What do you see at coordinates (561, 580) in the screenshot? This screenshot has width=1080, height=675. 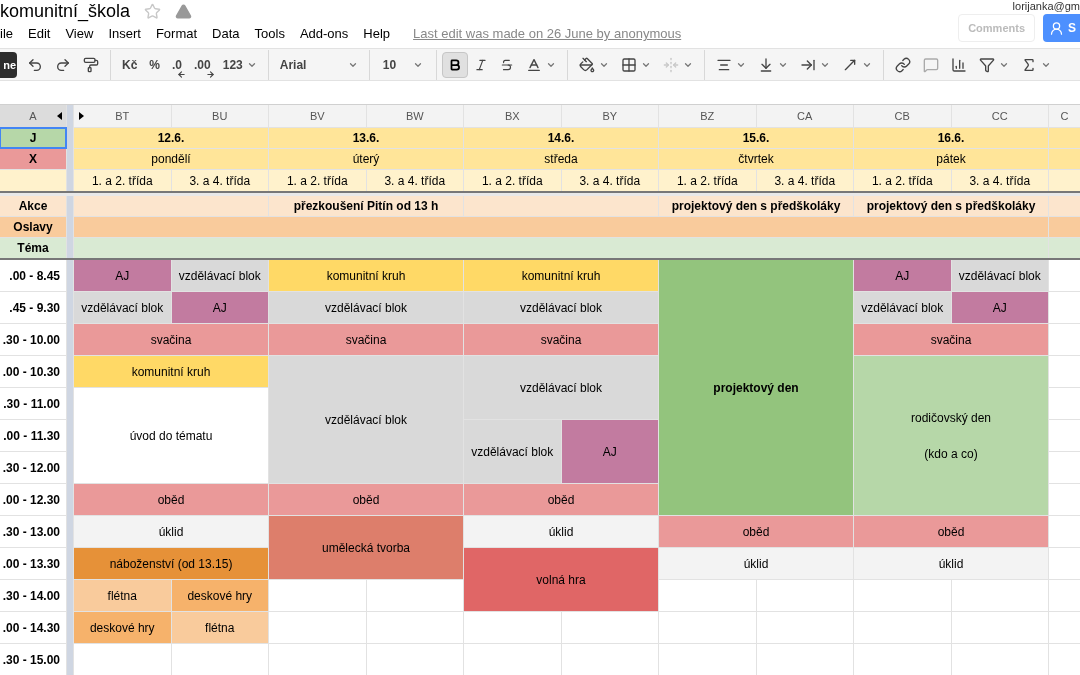 I see `cell-text: volná hra` at bounding box center [561, 580].